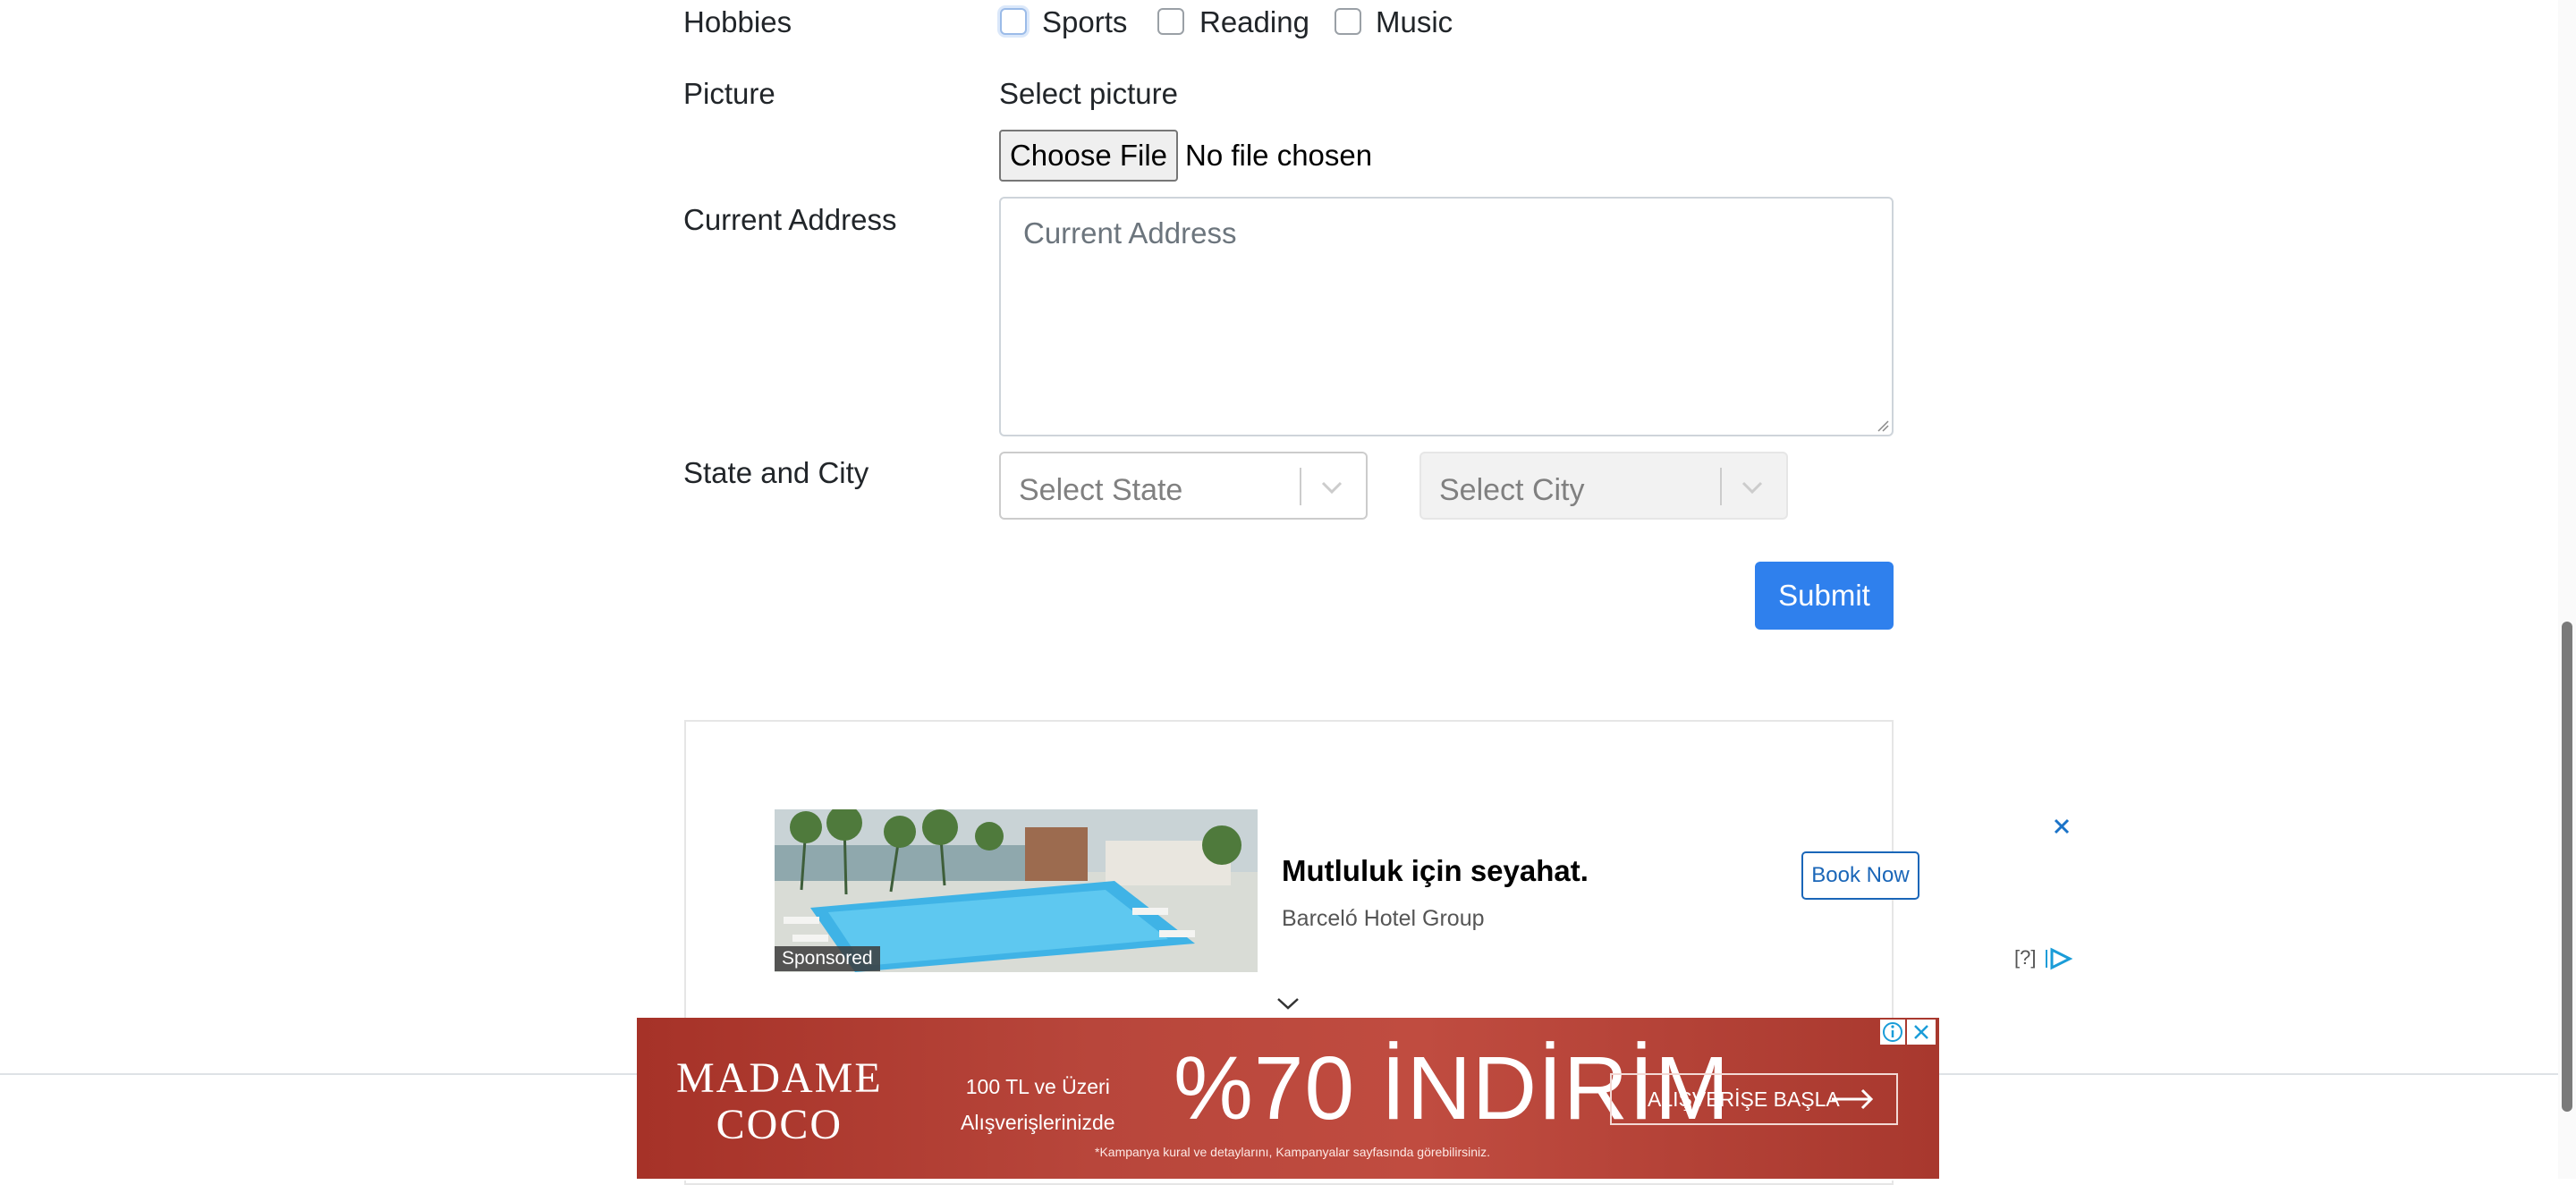 This screenshot has width=2576, height=1185. Describe the element at coordinates (2025, 957) in the screenshot. I see `ad-help-link: [?]` at that location.